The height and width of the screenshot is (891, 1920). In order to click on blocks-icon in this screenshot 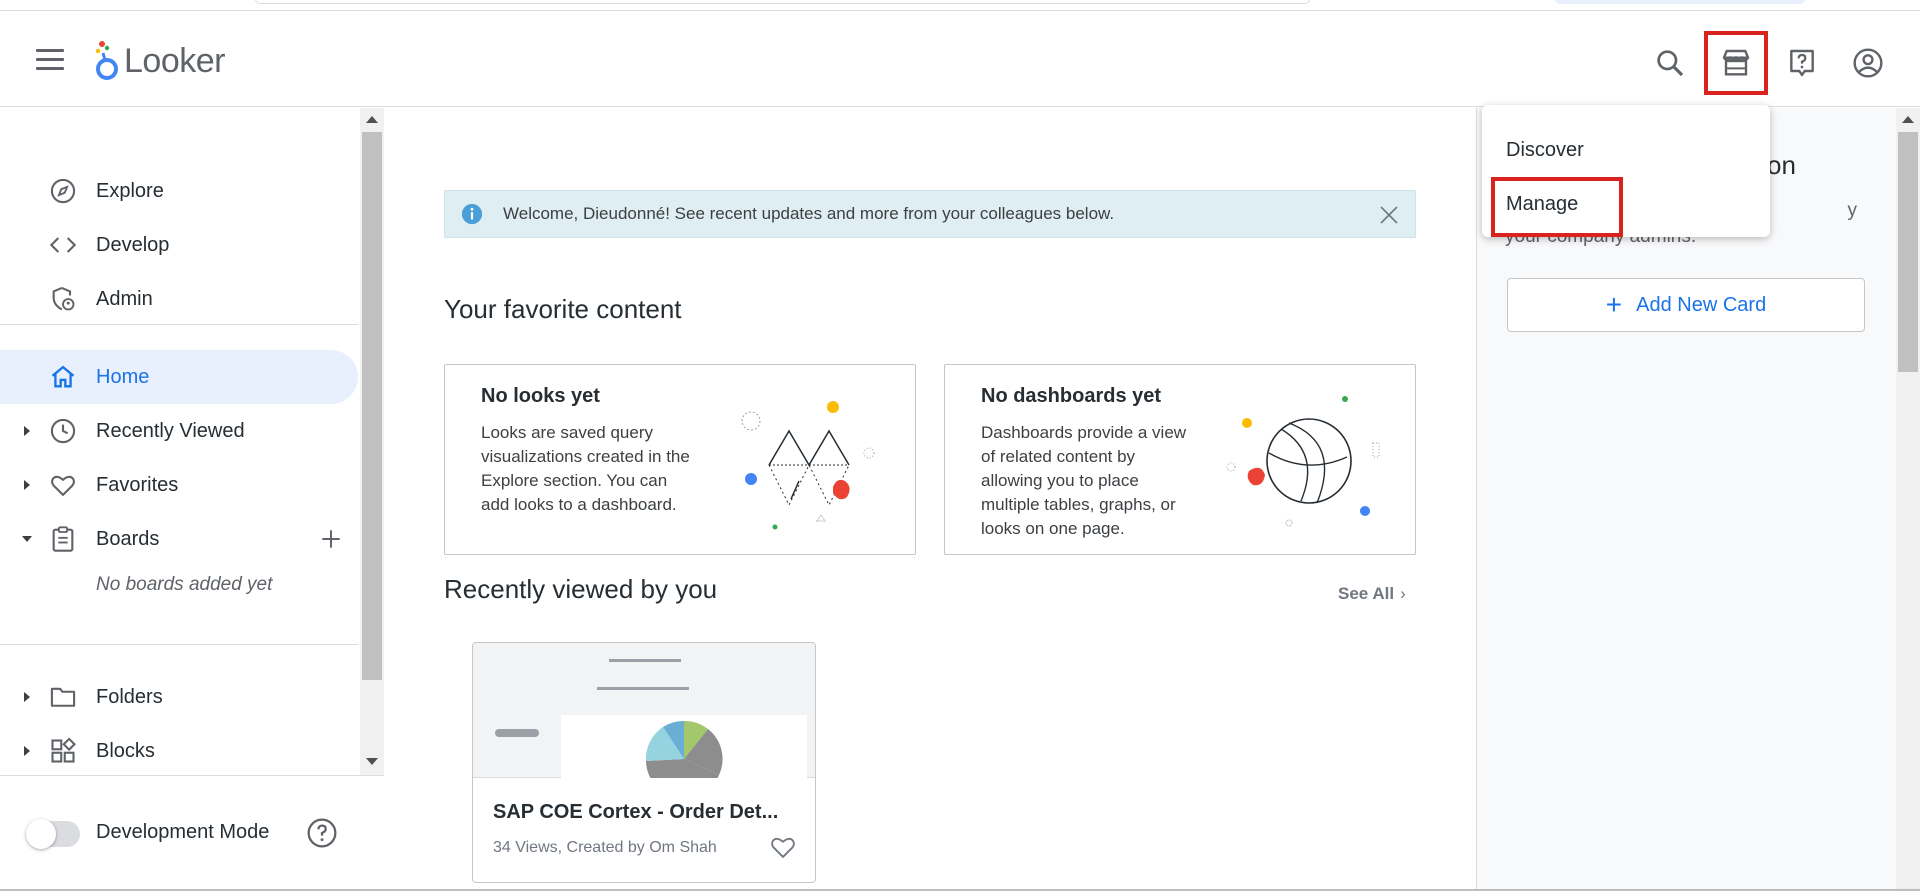, I will do `click(63, 751)`.